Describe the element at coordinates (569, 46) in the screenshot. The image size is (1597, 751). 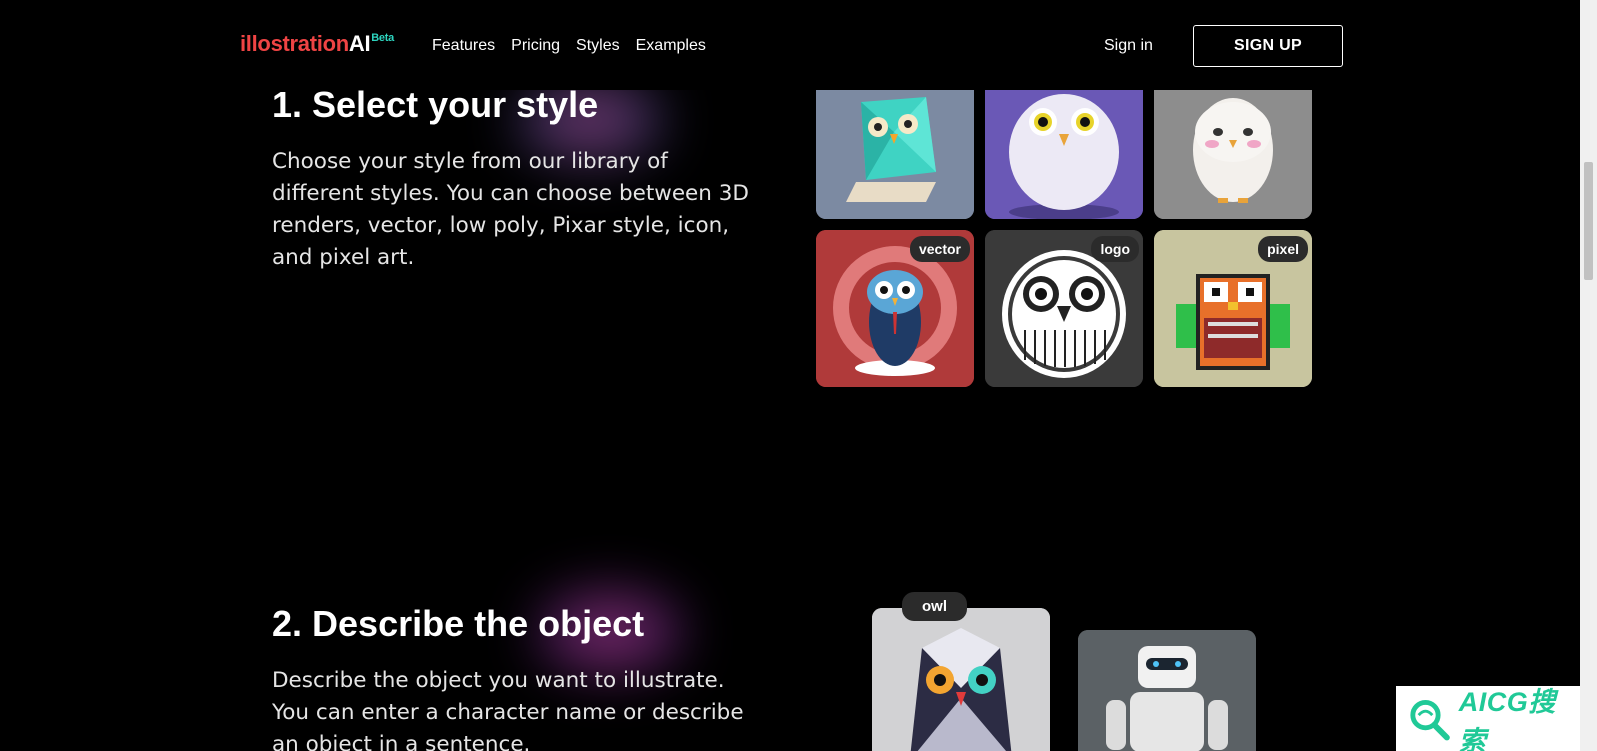
I see `nav-links: Features Pricing Styles Examples` at that location.